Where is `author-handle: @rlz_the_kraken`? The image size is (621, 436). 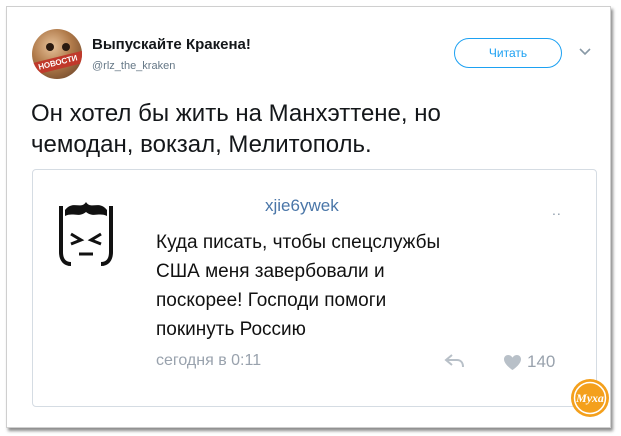
author-handle: @rlz_the_kraken is located at coordinates (133, 66).